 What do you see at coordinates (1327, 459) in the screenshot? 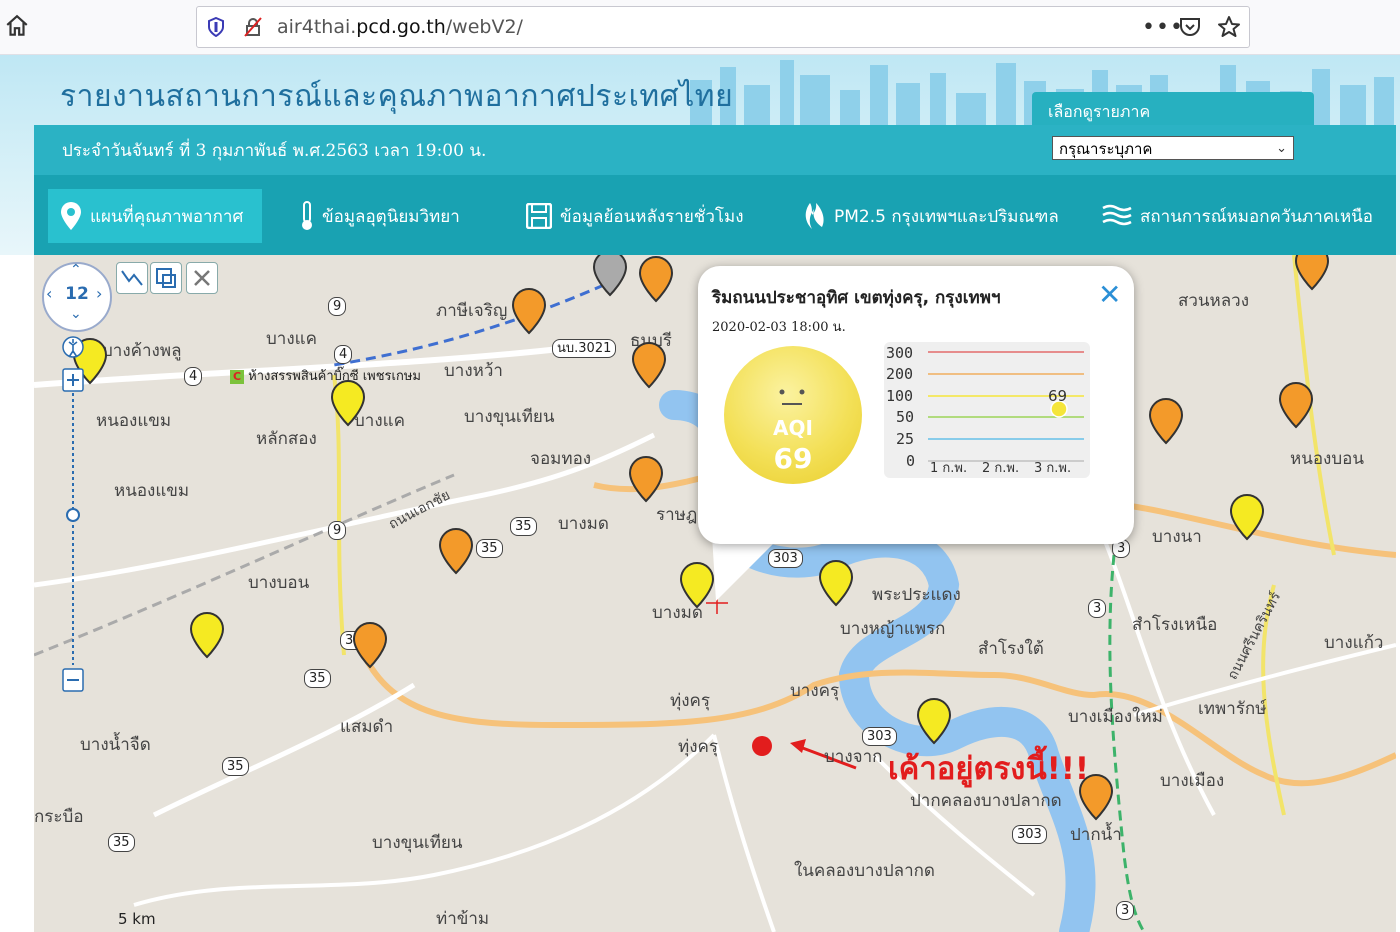
I see `place-label: หนองบอน` at bounding box center [1327, 459].